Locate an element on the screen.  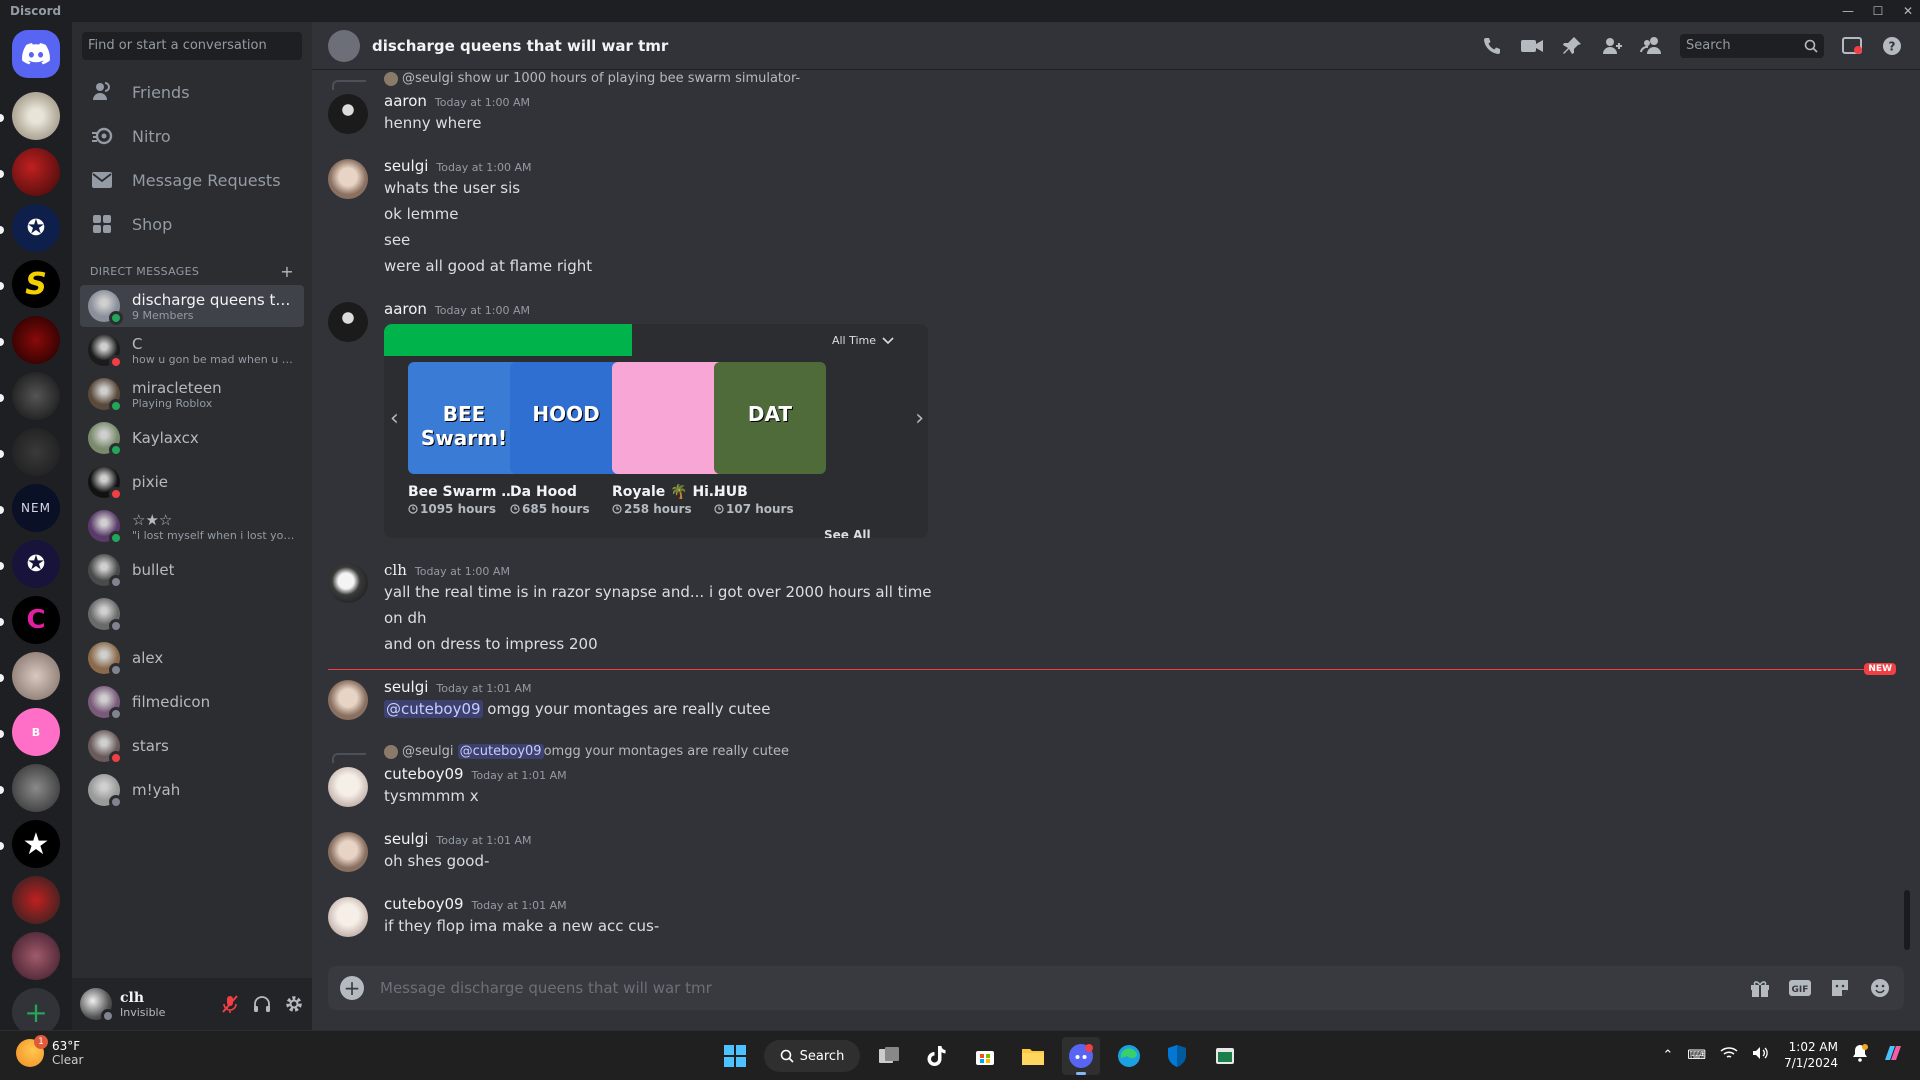
see-all-link: See All is located at coordinates (847, 533).